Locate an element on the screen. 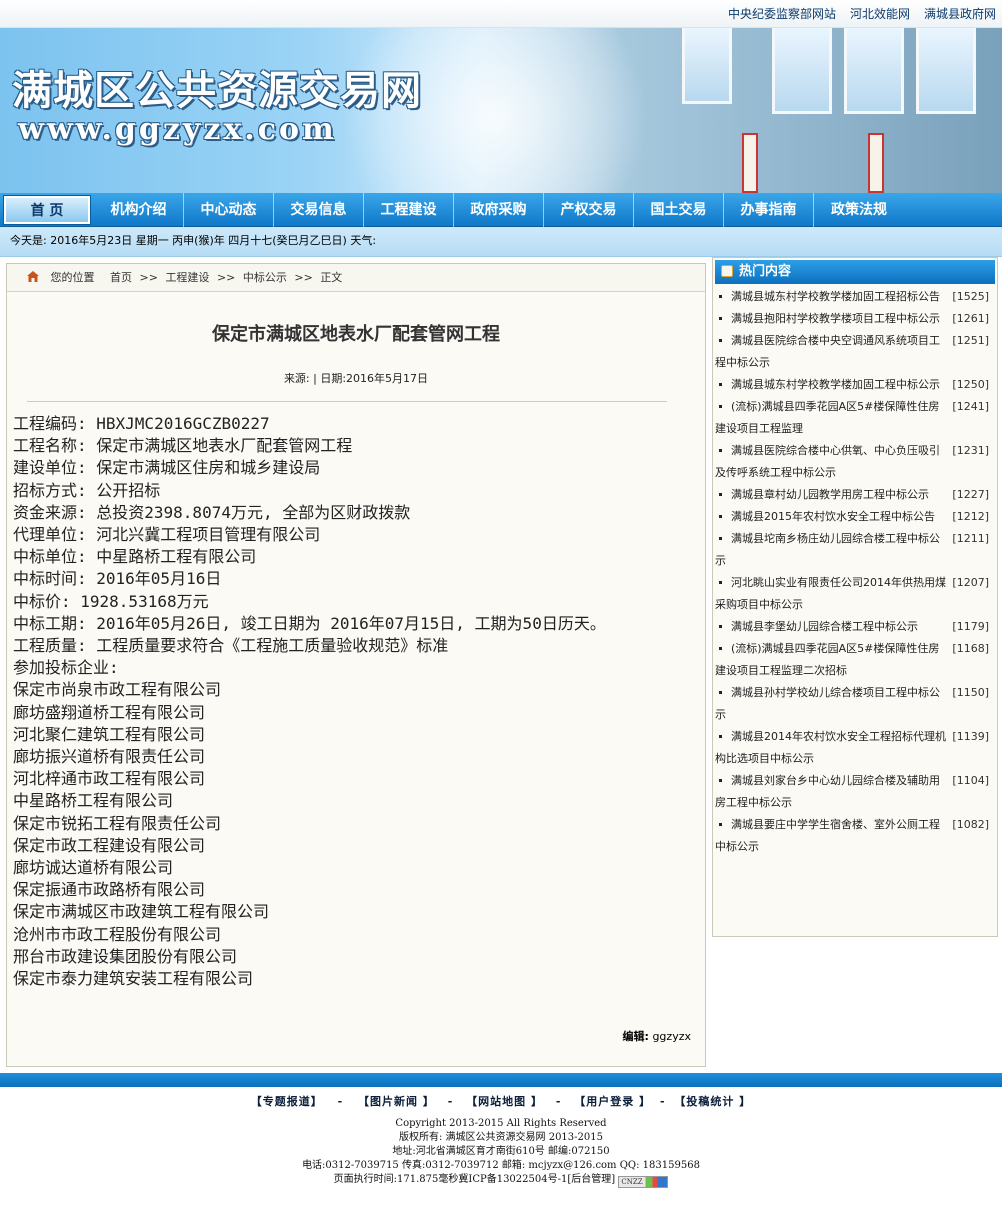 This screenshot has width=1002, height=1210. hot-item-count: [1212] is located at coordinates (970, 516).